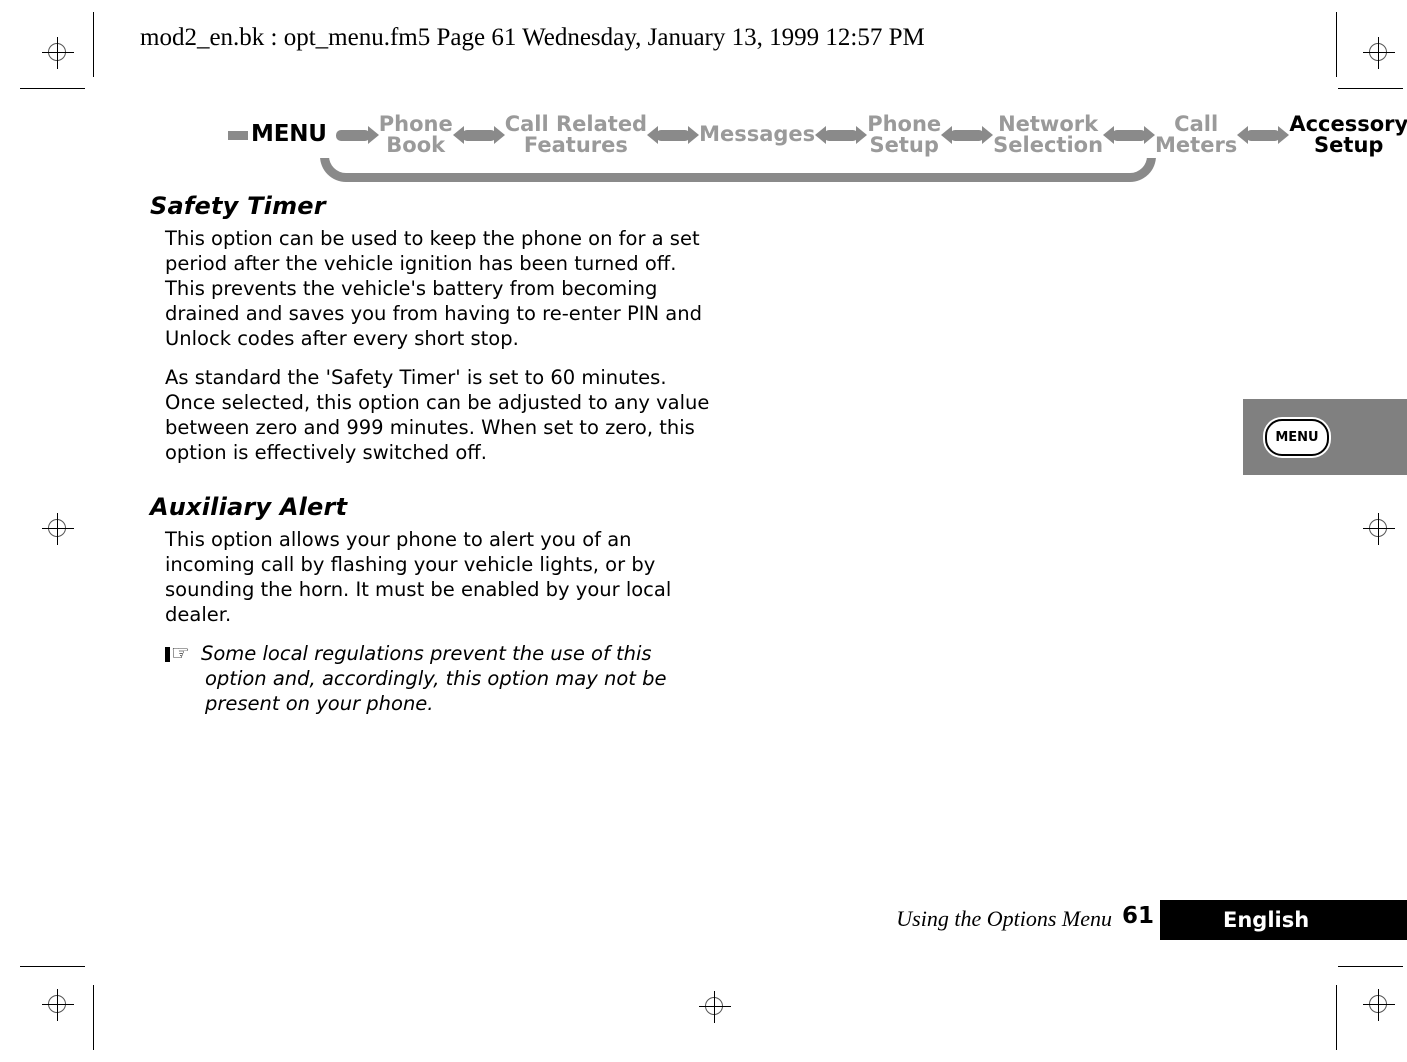 The image size is (1407, 1062). I want to click on section-heading-safety-timer: Safety Timer, so click(238, 206).